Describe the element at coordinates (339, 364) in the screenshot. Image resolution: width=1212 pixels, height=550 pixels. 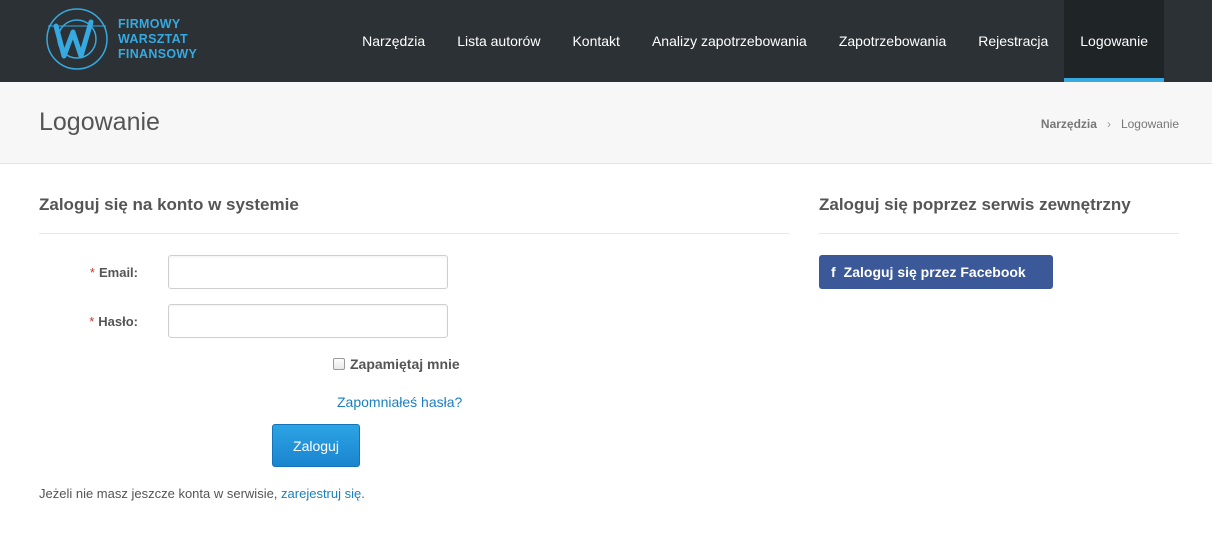
I see `remember-checkbox` at that location.